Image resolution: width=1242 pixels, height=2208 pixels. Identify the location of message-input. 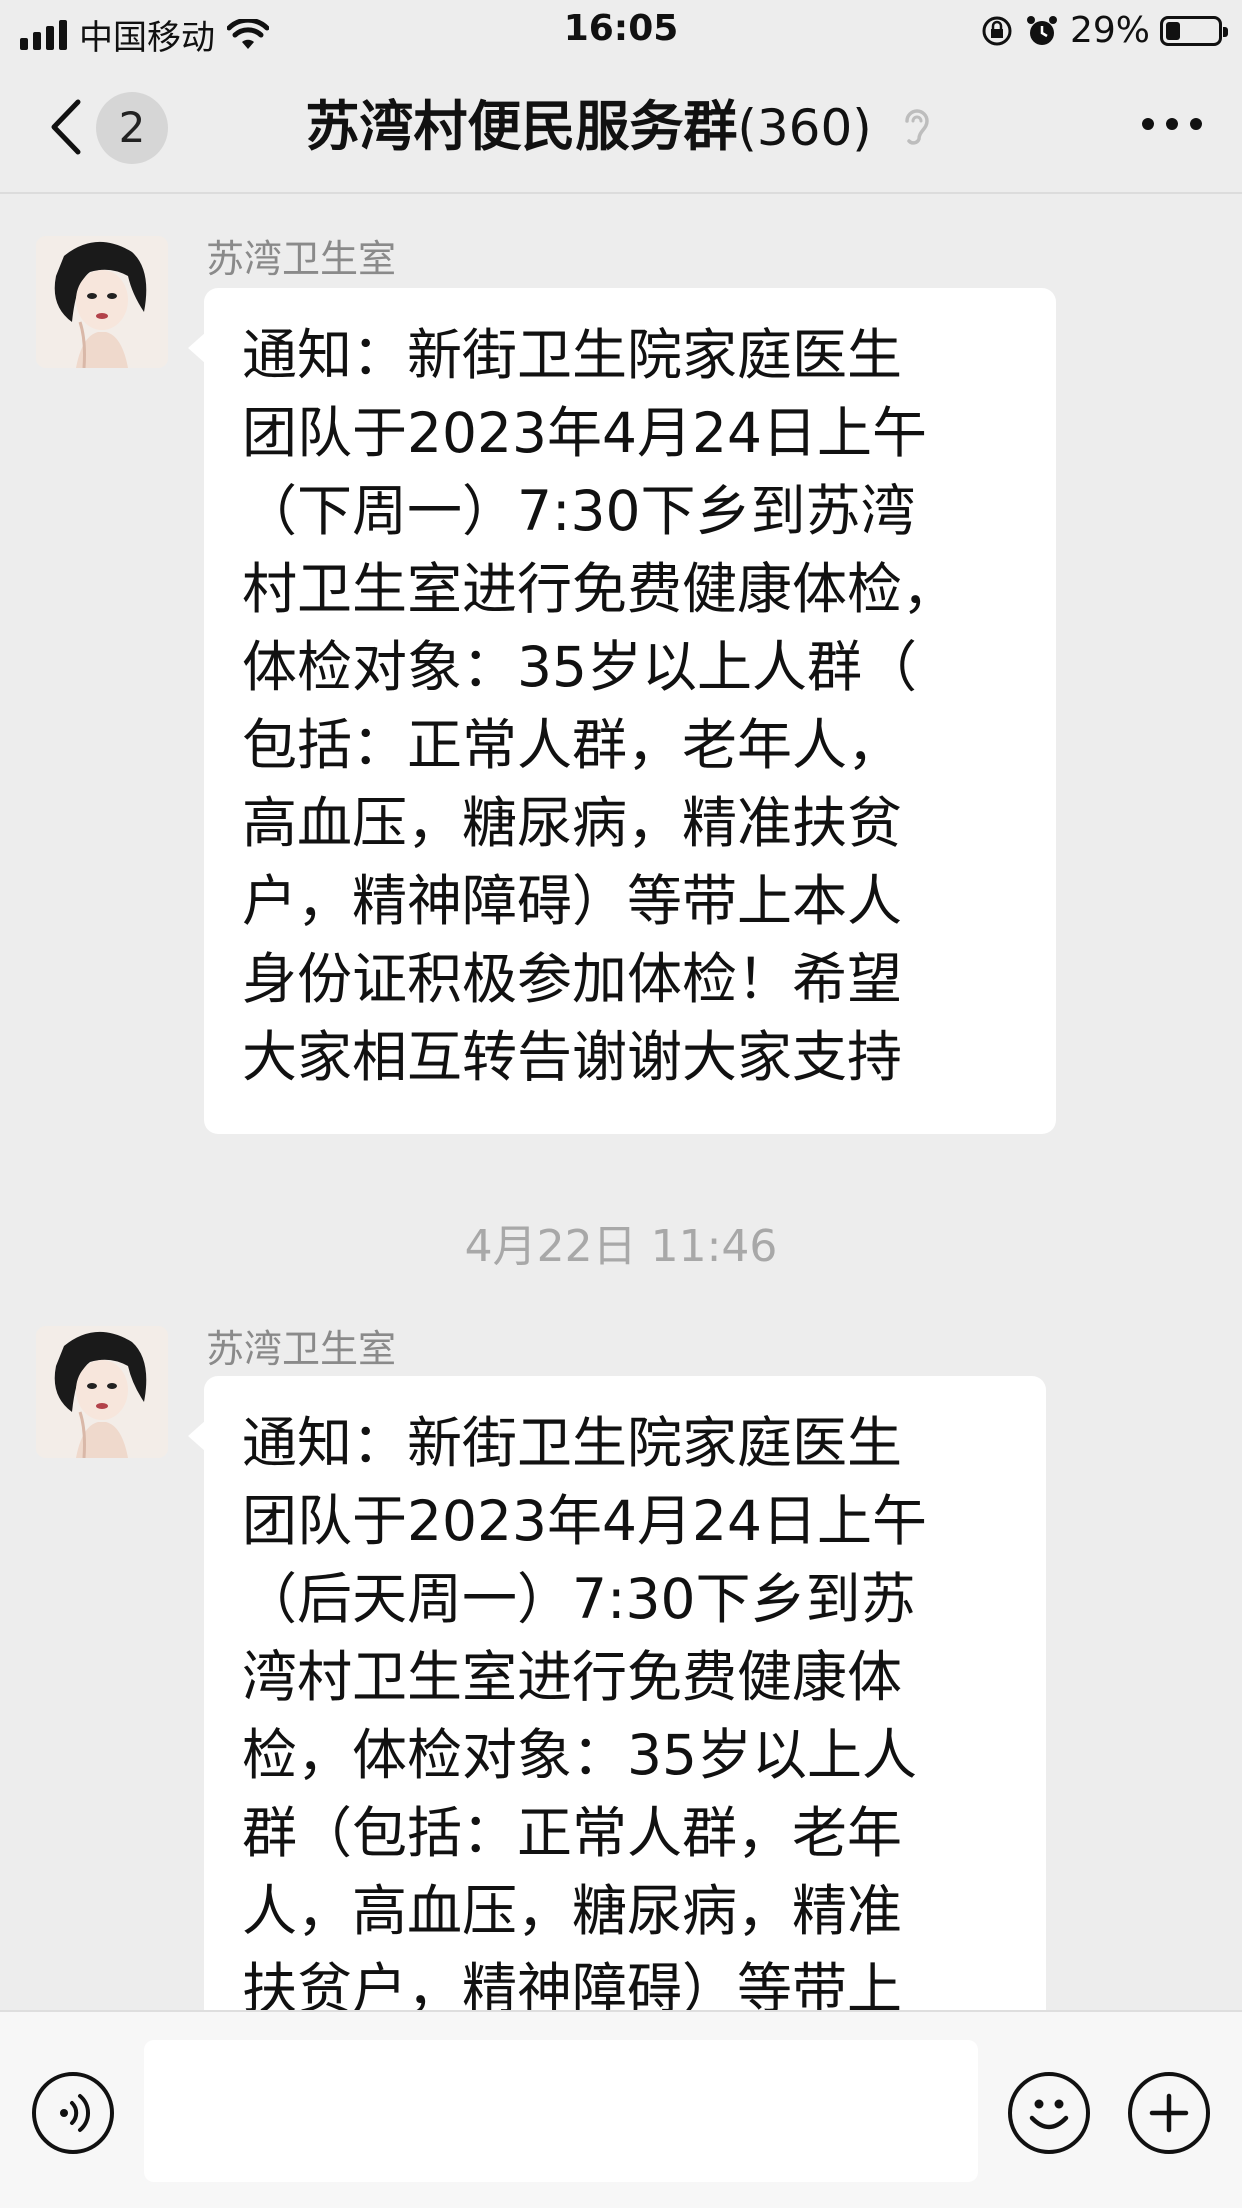
(561, 2111).